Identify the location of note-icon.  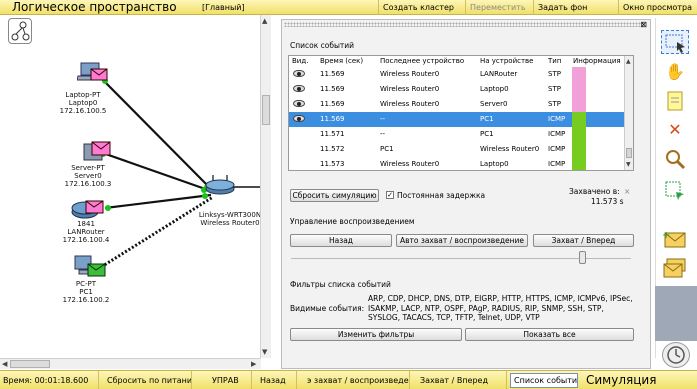
(675, 102).